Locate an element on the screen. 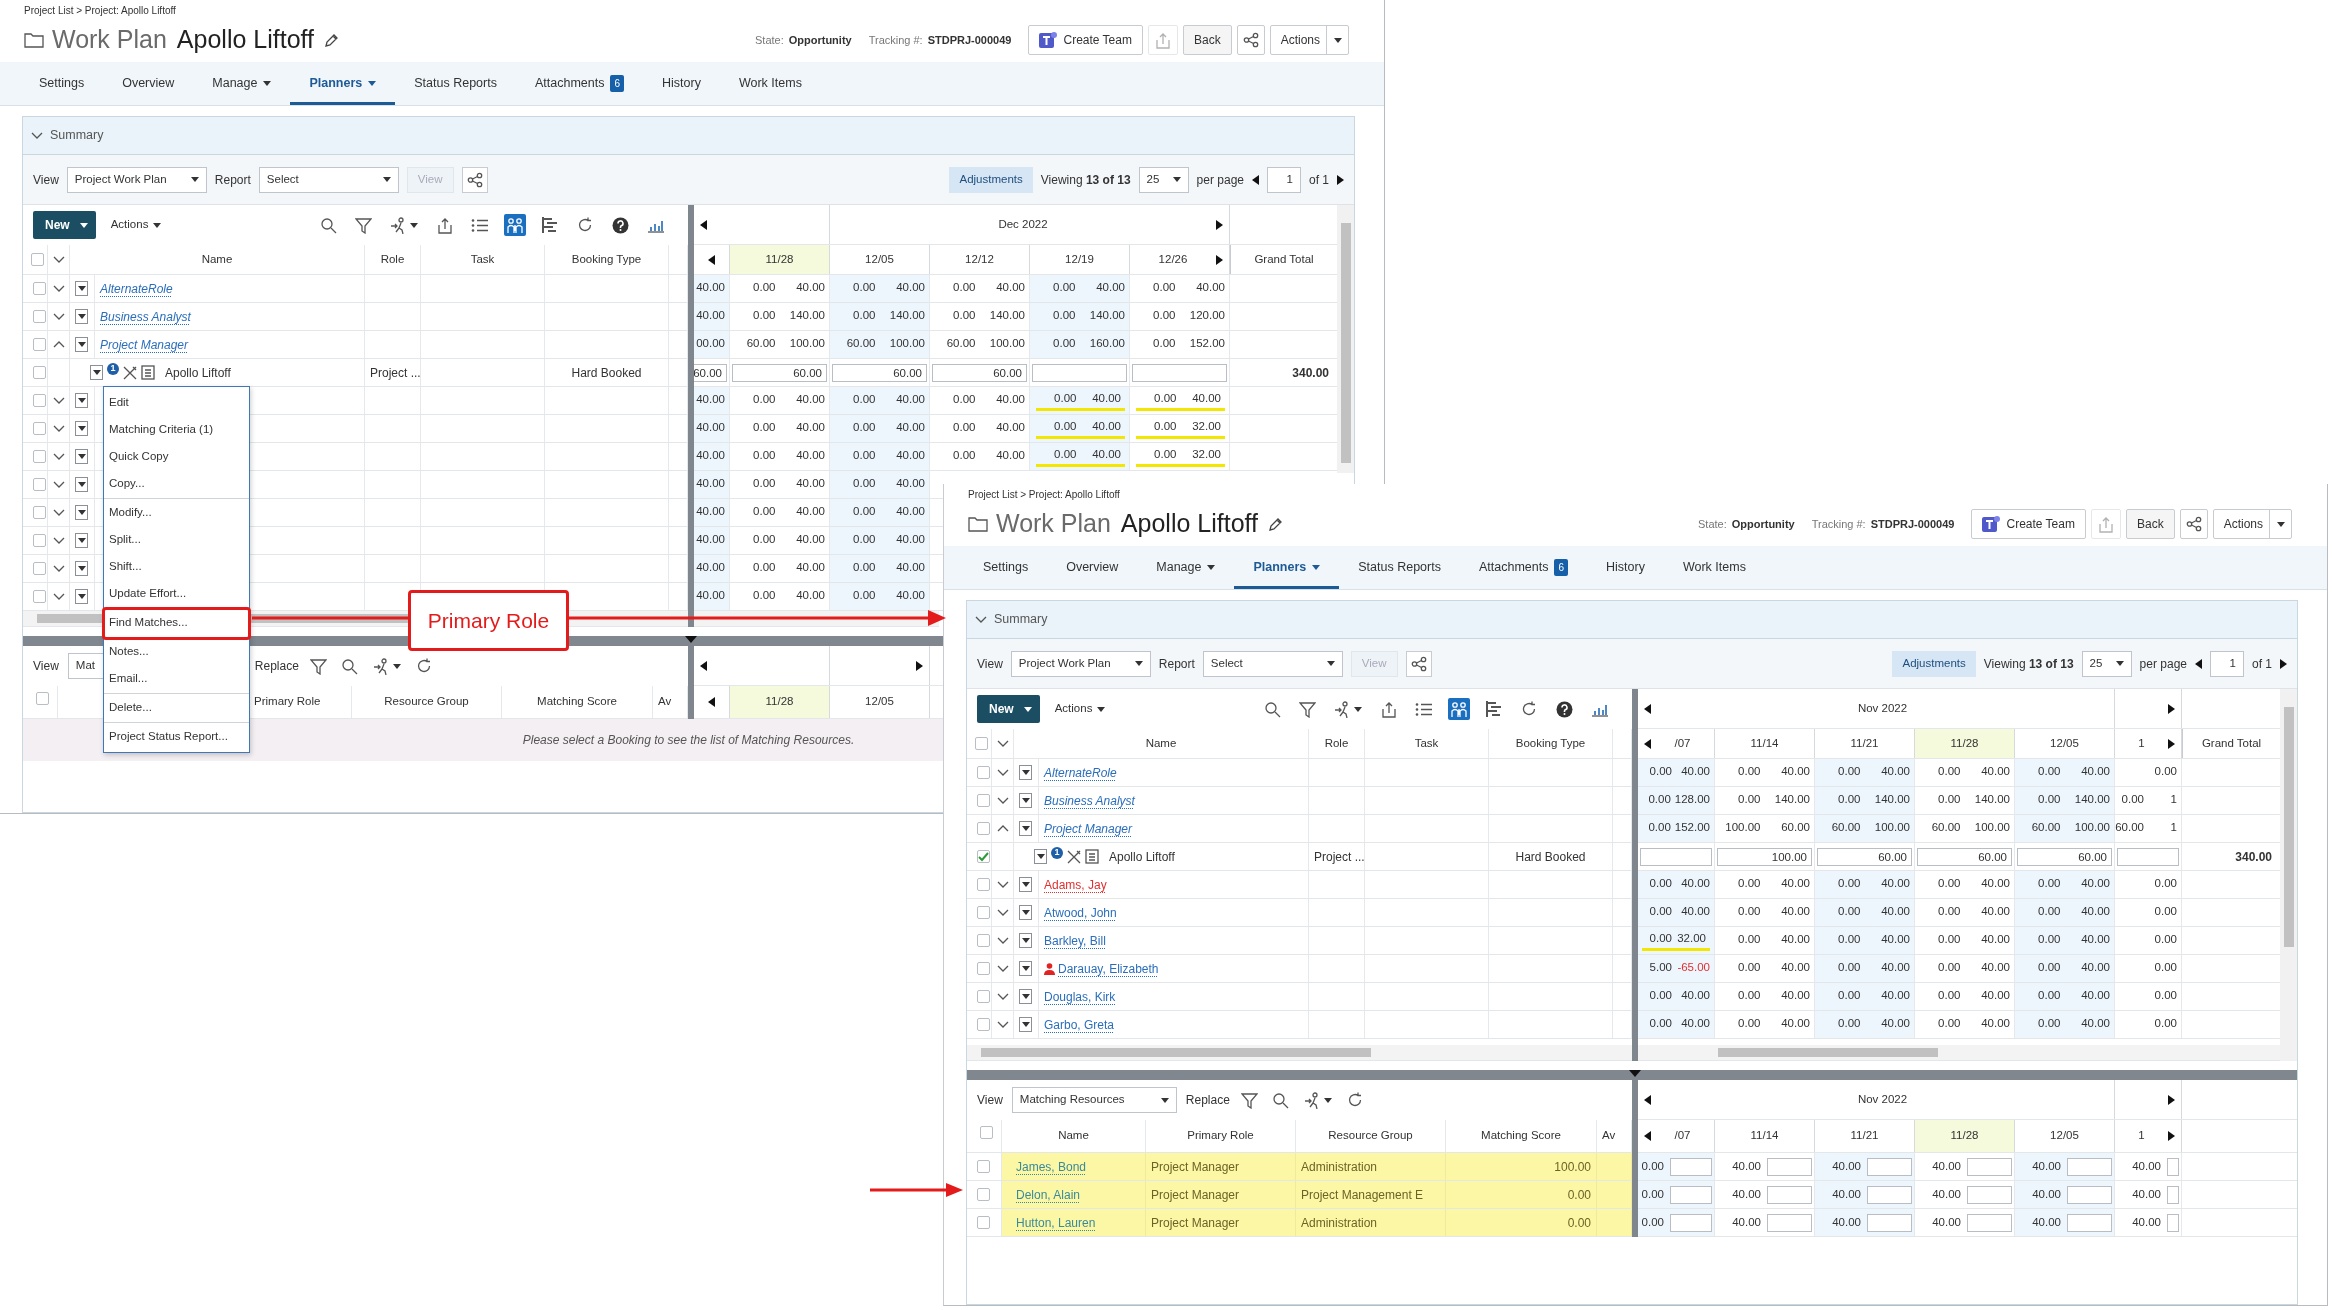  count-badge: 1 is located at coordinates (1057, 853).